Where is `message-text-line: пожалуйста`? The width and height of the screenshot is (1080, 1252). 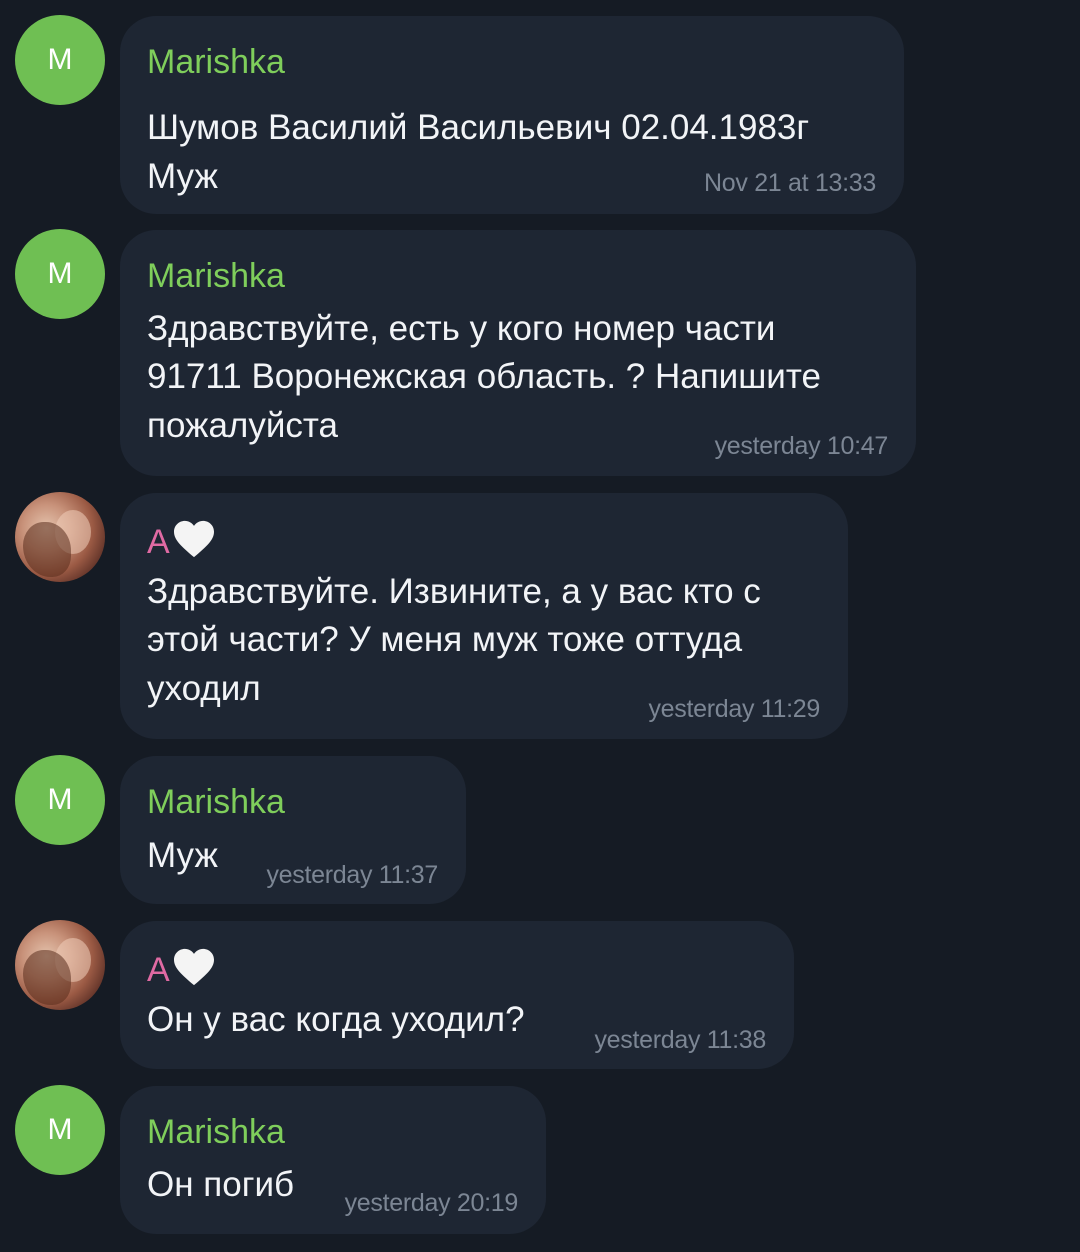
message-text-line: пожалуйста is located at coordinates (242, 425).